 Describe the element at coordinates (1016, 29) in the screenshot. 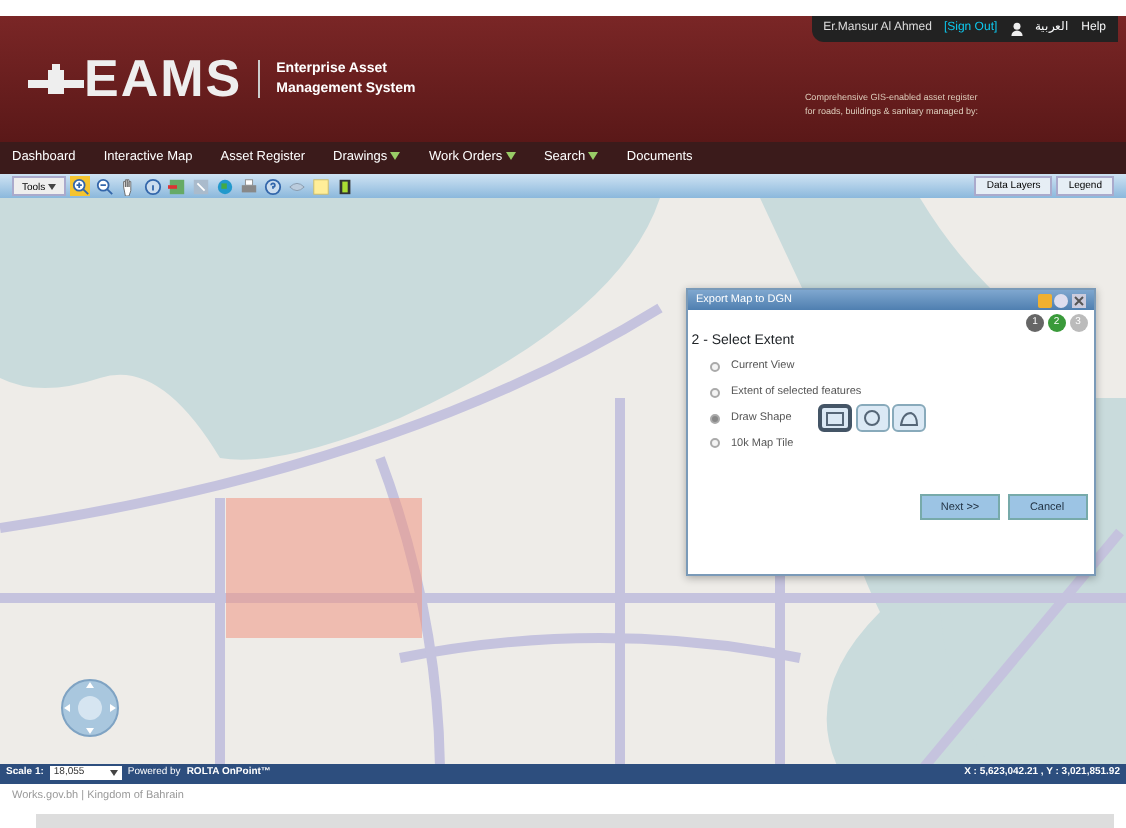

I see `user-icon` at that location.